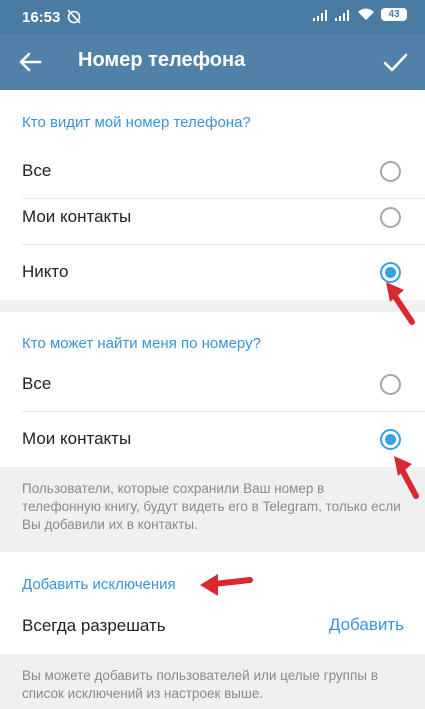 The width and height of the screenshot is (425, 709). What do you see at coordinates (320, 15) in the screenshot?
I see `signal-icon` at bounding box center [320, 15].